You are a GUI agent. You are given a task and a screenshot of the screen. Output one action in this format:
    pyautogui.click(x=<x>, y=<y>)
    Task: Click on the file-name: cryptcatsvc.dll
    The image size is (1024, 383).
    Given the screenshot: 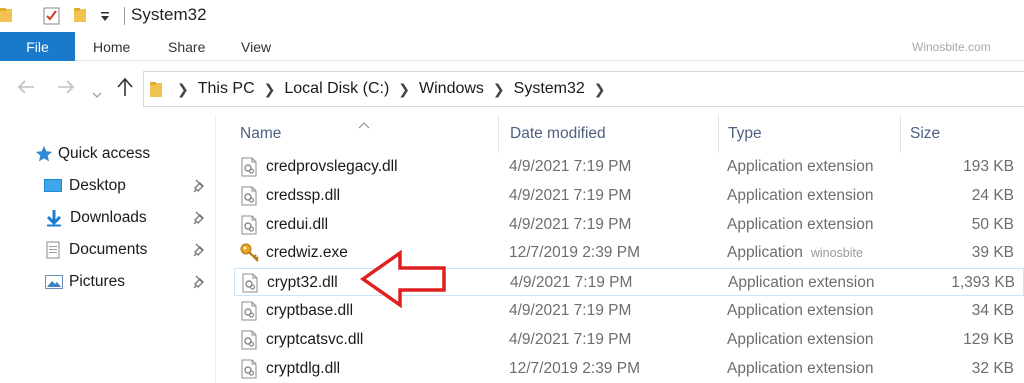 What is the action you would take?
    pyautogui.click(x=315, y=339)
    